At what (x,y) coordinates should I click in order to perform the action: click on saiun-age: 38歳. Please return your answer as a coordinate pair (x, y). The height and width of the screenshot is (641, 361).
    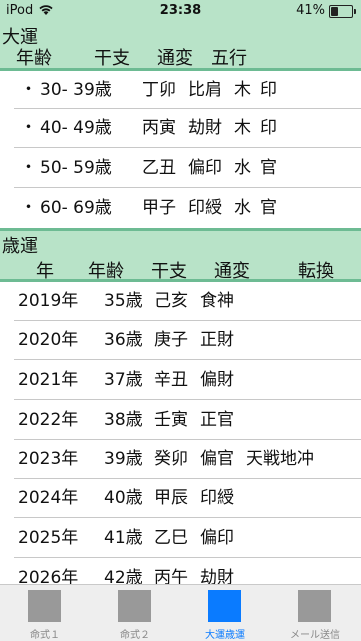
    Looking at the image, I should click on (123, 420).